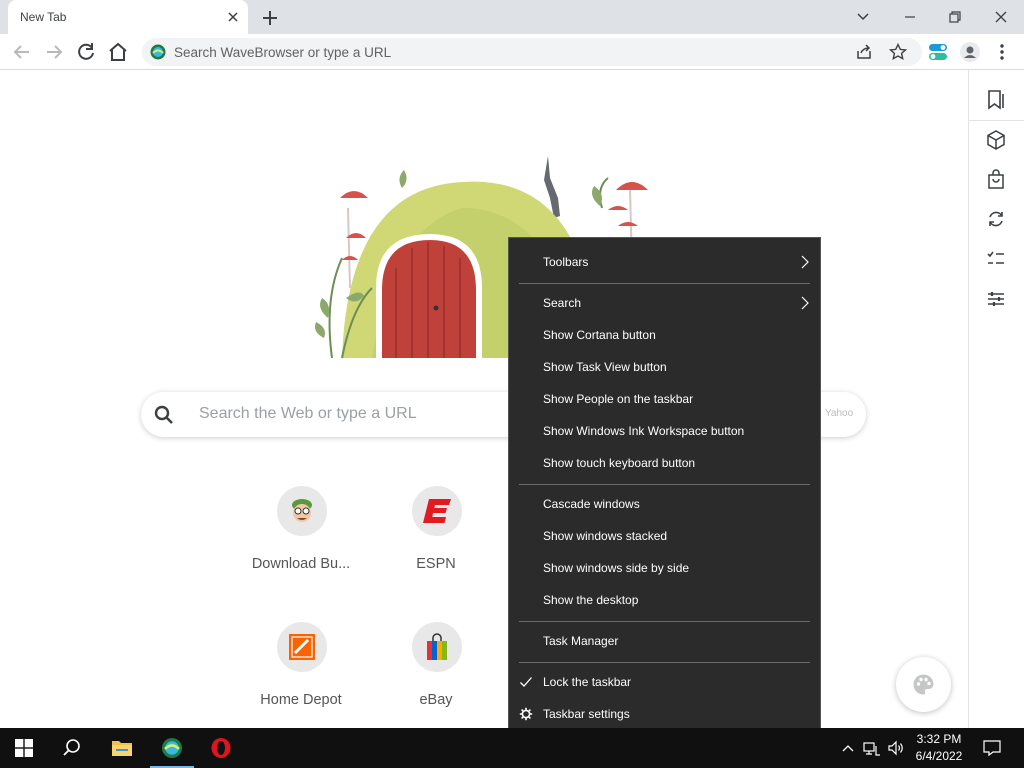  Describe the element at coordinates (128, 17) in the screenshot. I see `tab-new-tab: New Tab` at that location.